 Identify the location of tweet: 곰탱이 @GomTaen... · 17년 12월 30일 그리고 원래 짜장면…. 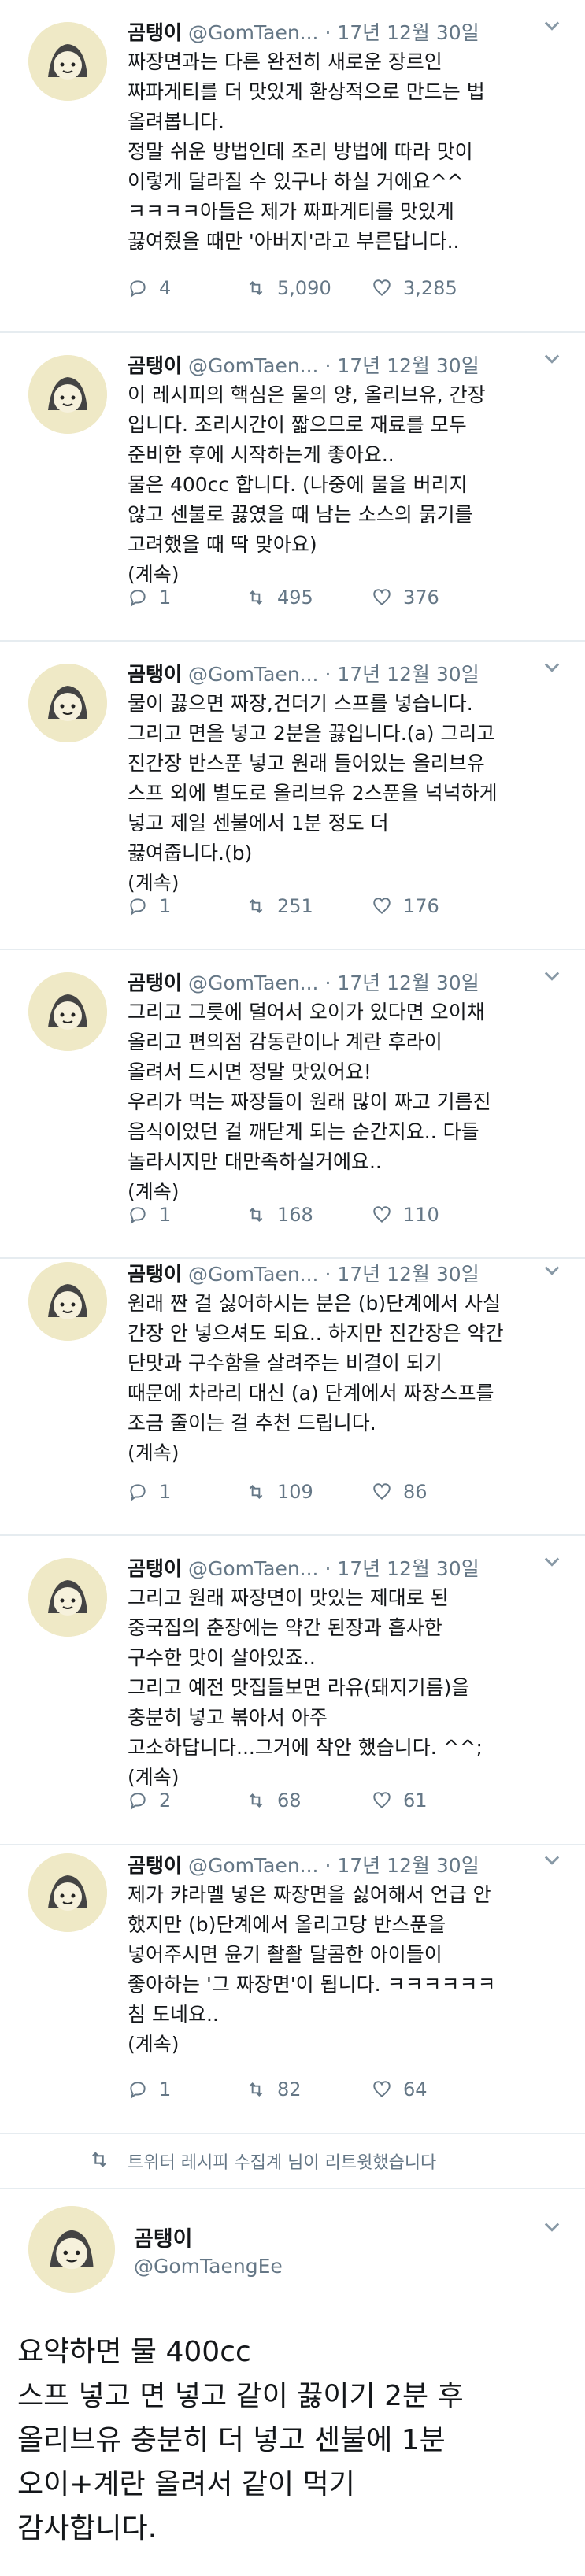
(292, 1690).